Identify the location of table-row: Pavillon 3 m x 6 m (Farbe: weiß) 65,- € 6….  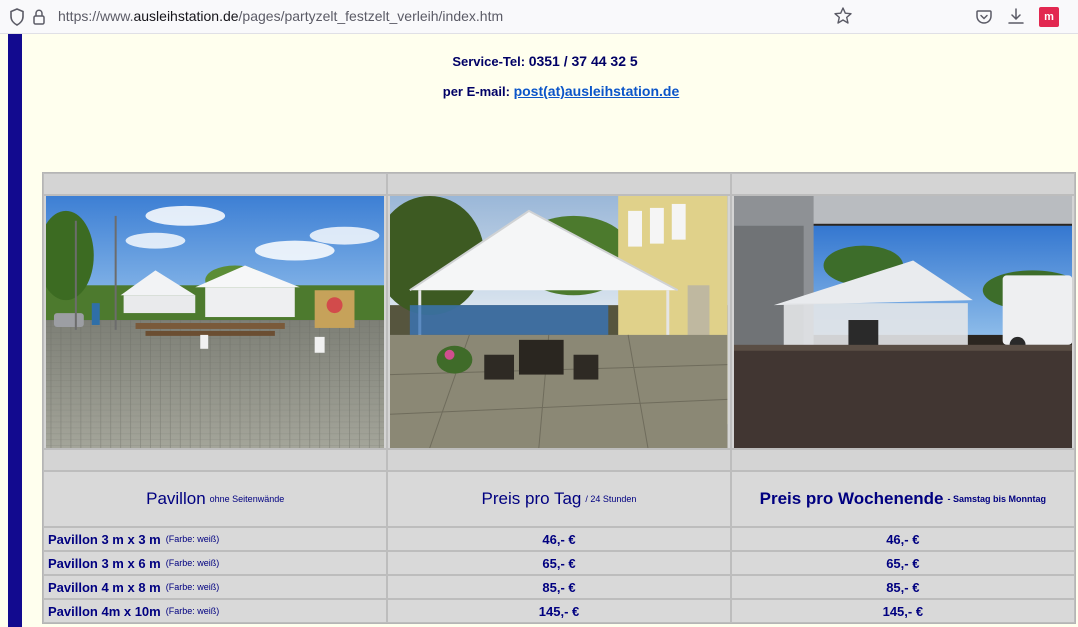
(559, 563).